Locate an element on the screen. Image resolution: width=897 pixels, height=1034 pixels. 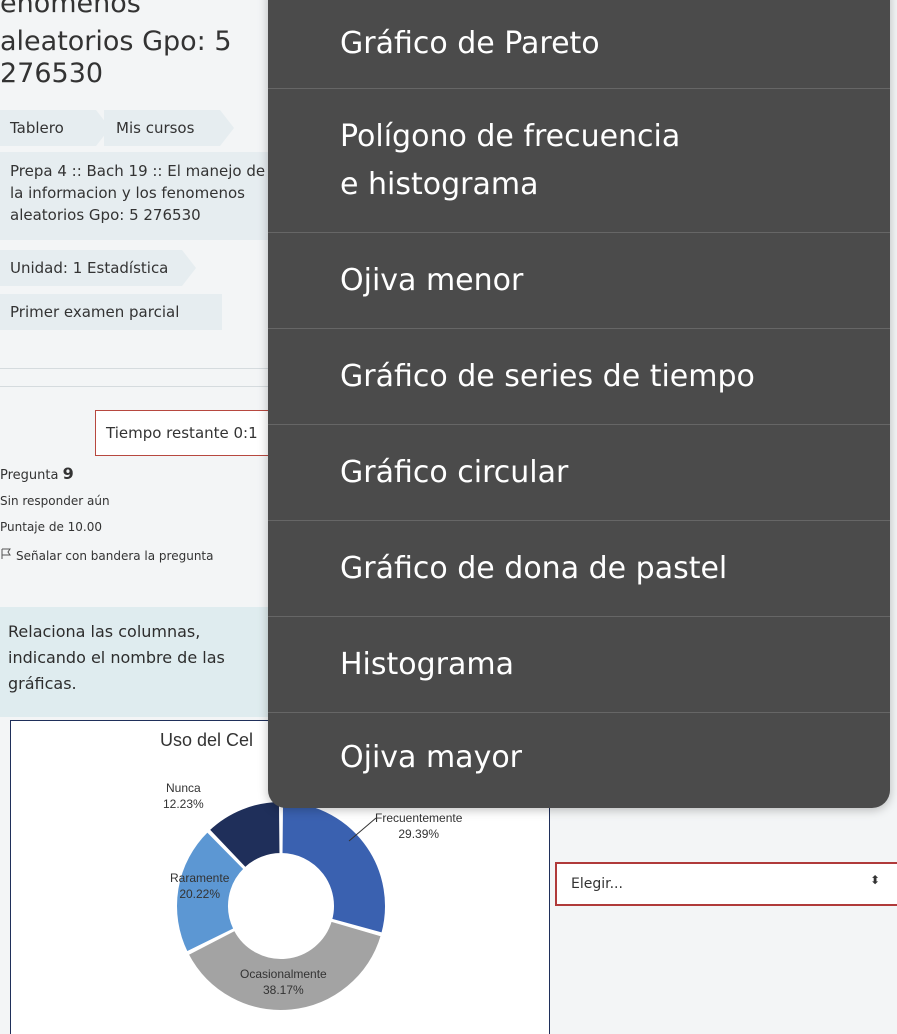
page-title-line-3: 276530 is located at coordinates (52, 73).